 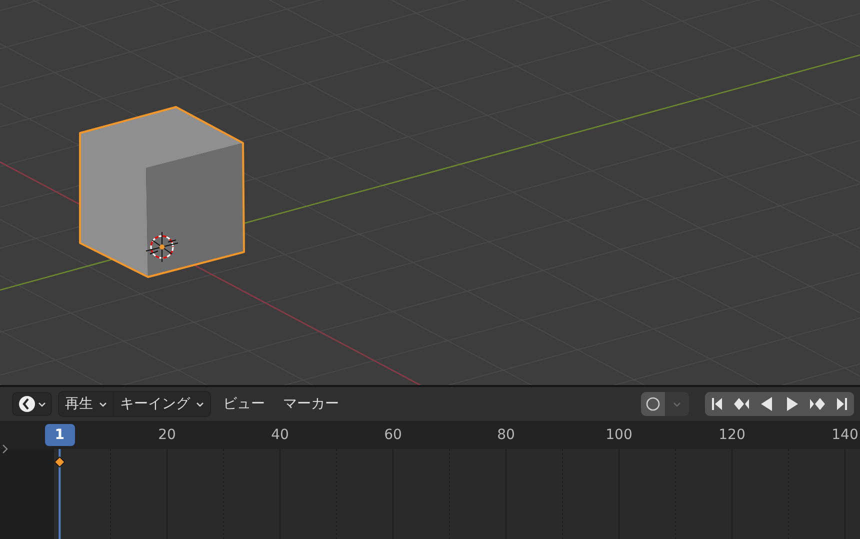 What do you see at coordinates (732, 435) in the screenshot?
I see `frame-number: 120` at bounding box center [732, 435].